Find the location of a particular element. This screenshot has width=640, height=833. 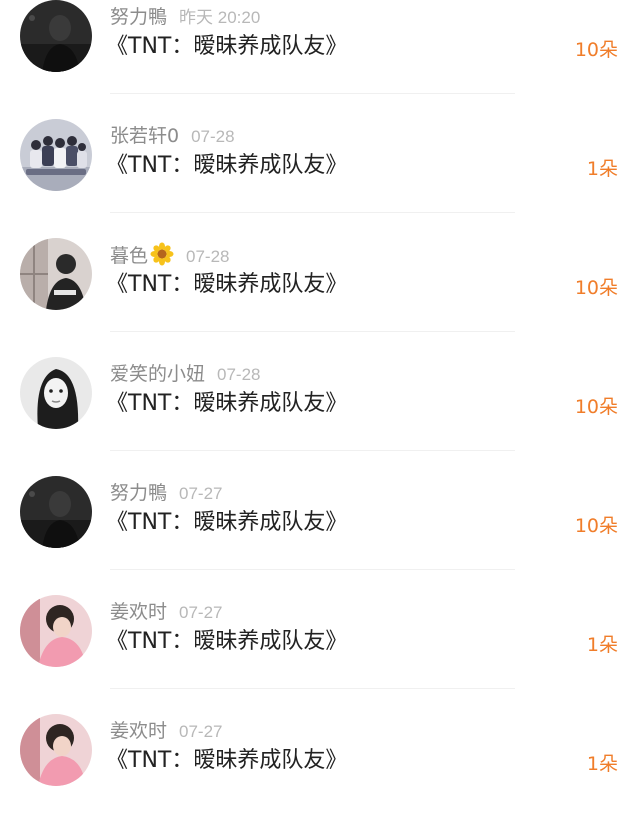

item-meta: 张若轩0 07-28 is located at coordinates (172, 136).